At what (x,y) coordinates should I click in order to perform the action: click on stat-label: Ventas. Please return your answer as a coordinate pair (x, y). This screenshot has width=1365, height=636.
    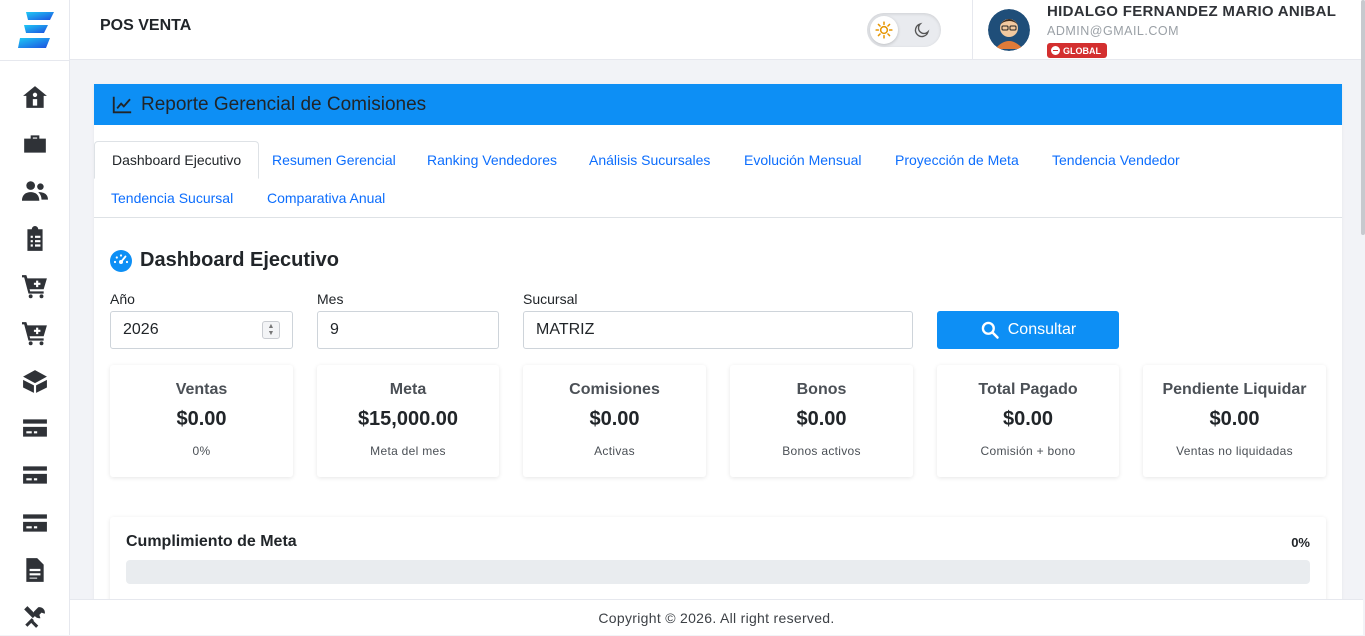
    Looking at the image, I should click on (201, 389).